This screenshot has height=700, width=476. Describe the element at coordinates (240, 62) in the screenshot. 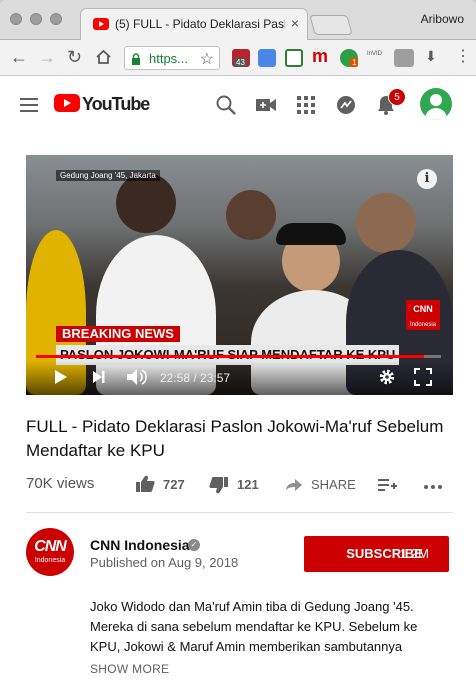

I see `extension-1-badge: 43` at that location.